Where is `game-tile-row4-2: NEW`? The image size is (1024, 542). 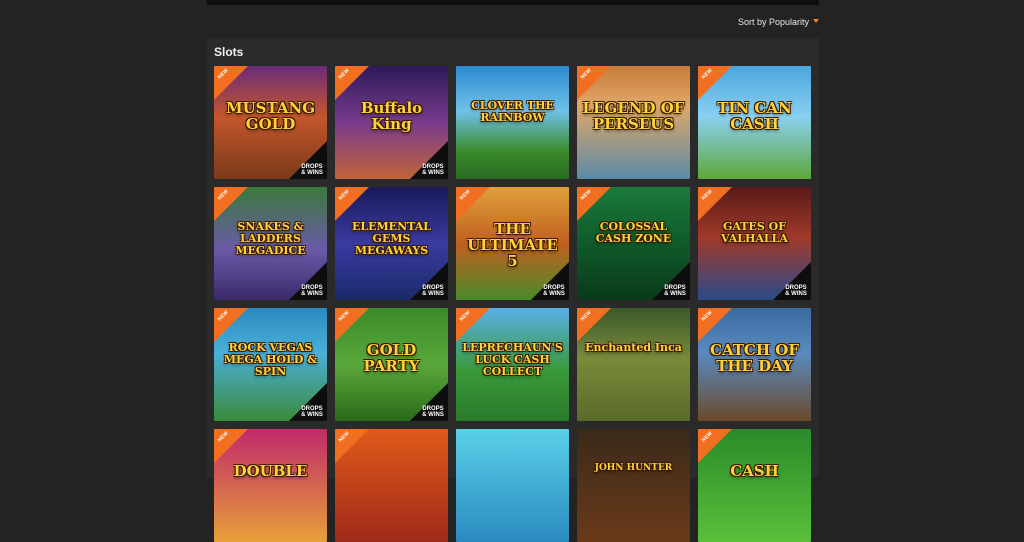 game-tile-row4-2: NEW is located at coordinates (391, 485).